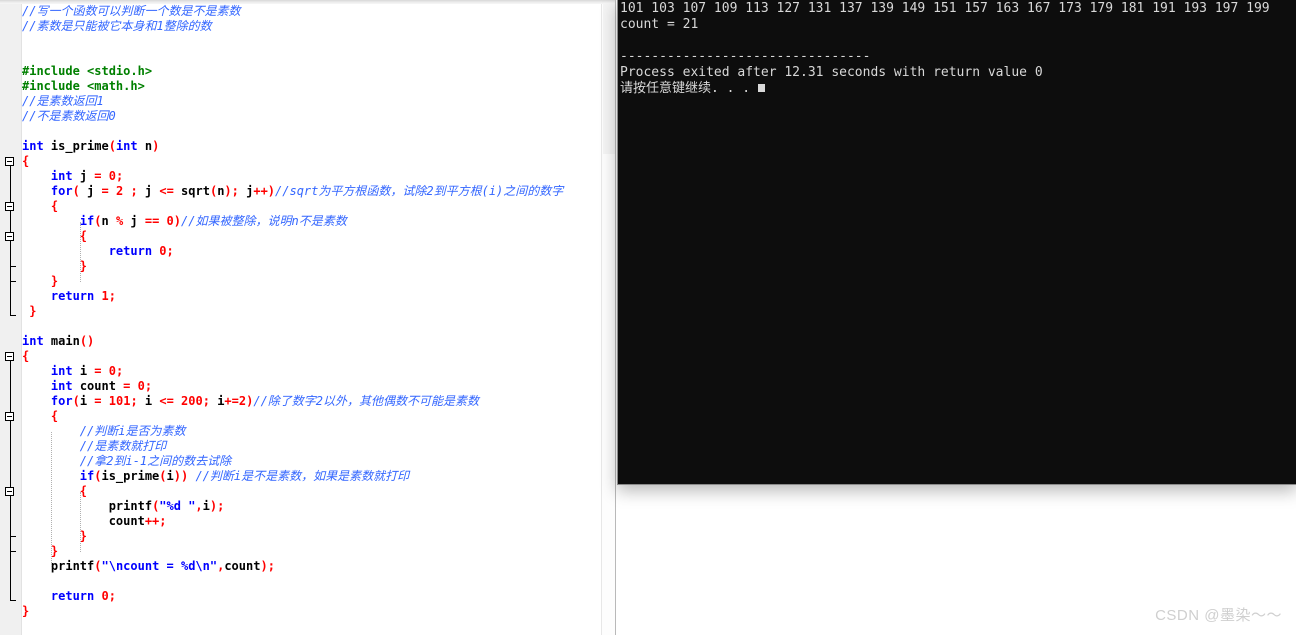  Describe the element at coordinates (80, 522) in the screenshot. I see `indent-guide-main-if` at that location.